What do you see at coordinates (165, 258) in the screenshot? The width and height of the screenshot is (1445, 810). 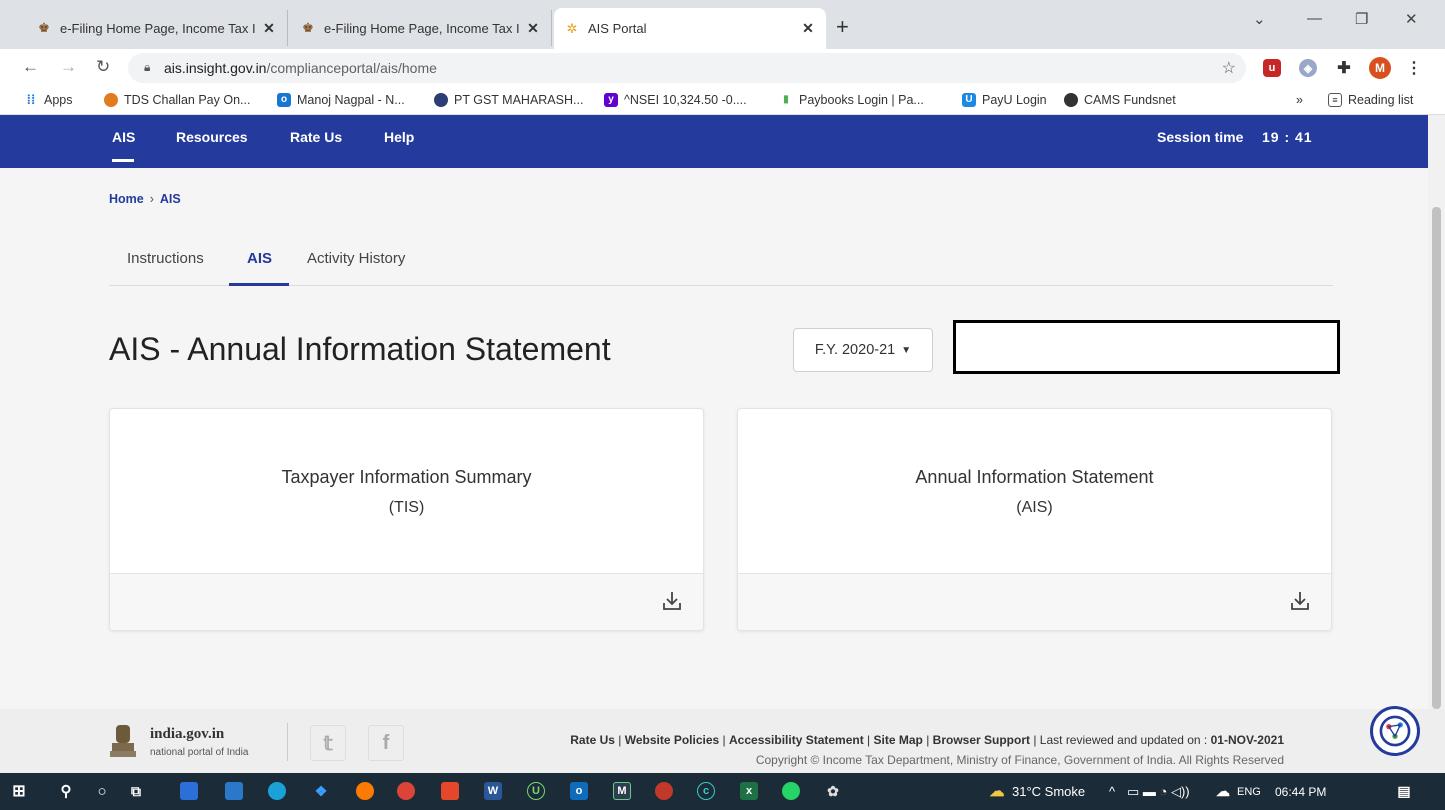 I see `tab-instructions: Instructions` at bounding box center [165, 258].